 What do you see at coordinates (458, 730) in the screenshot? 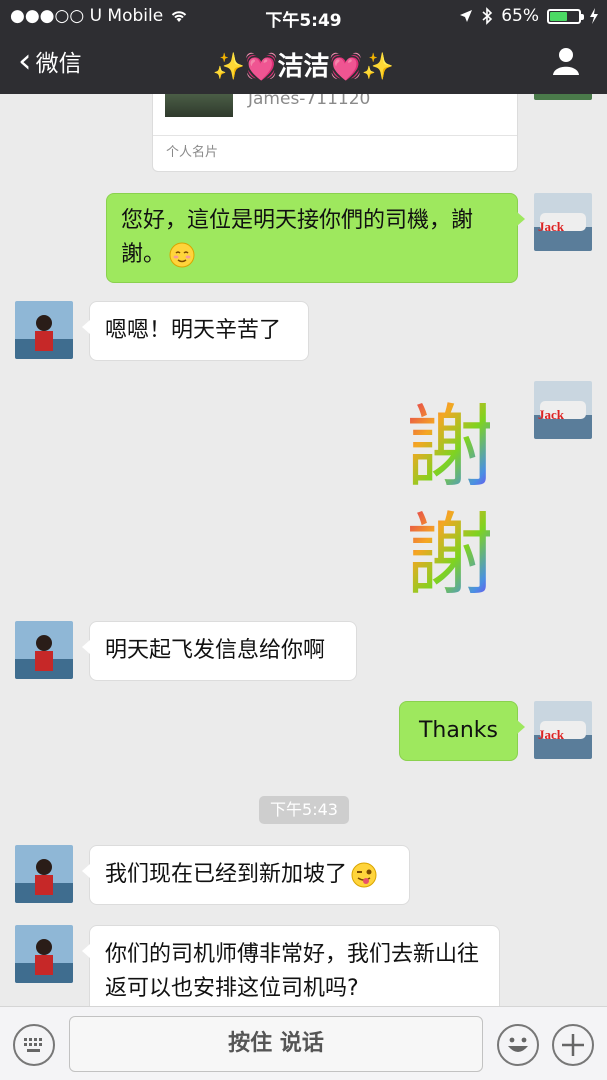
I see `message-text: Thanks` at bounding box center [458, 730].